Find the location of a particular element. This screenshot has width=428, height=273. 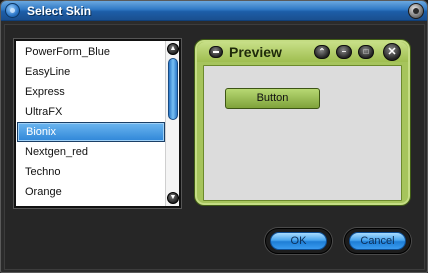

preview-sample-button: Button is located at coordinates (272, 98).